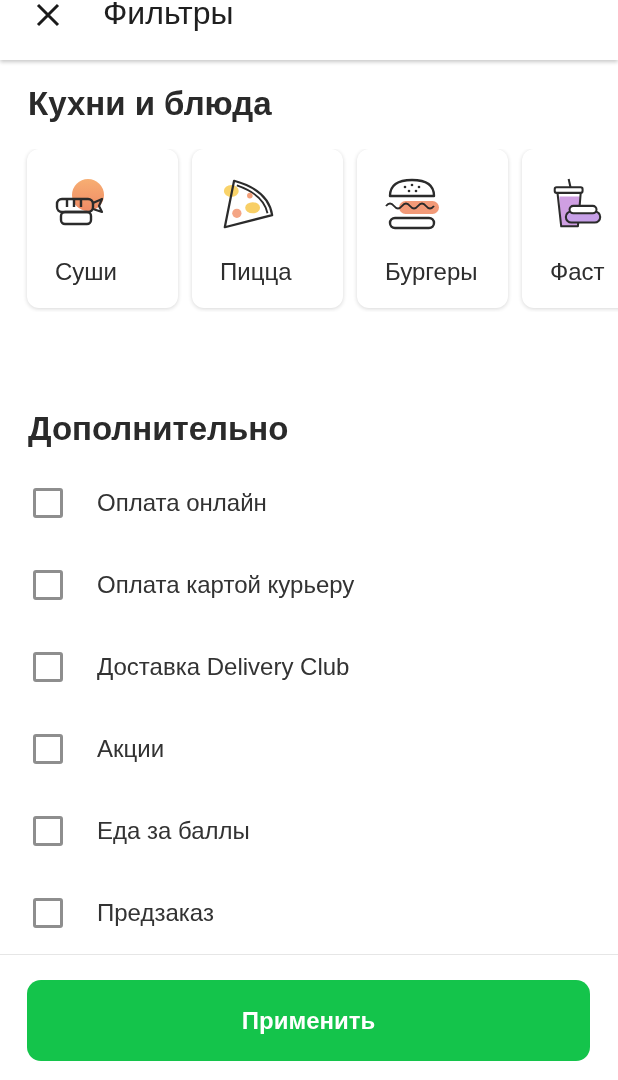 The image size is (618, 1080). What do you see at coordinates (102, 228) in the screenshot?
I see `cuisine-card: Суши` at bounding box center [102, 228].